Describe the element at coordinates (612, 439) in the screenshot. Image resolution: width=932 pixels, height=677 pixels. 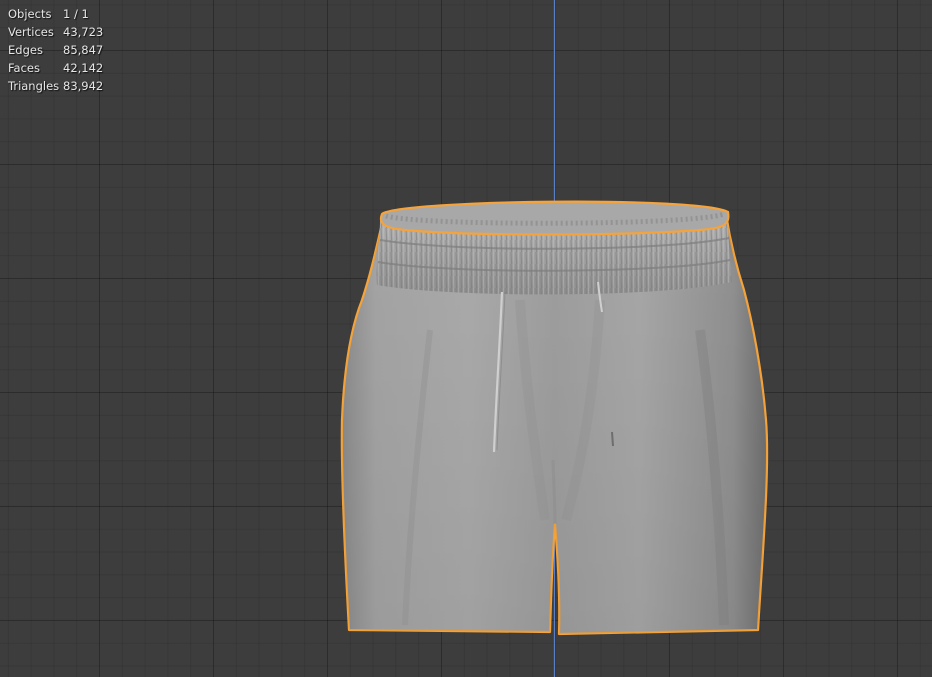
I see `drawstring-right-tip` at that location.